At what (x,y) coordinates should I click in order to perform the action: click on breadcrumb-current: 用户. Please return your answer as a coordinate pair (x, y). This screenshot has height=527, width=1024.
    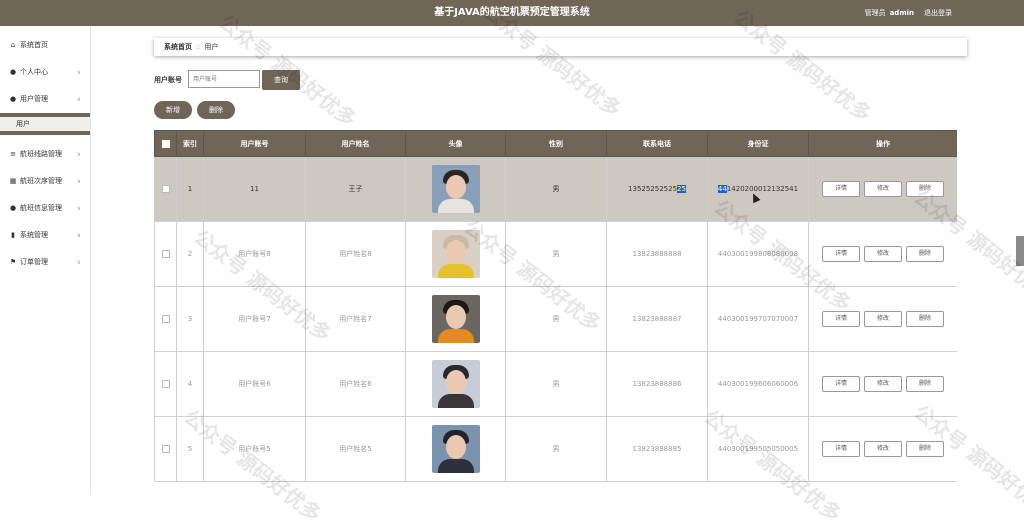
    Looking at the image, I should click on (211, 47).